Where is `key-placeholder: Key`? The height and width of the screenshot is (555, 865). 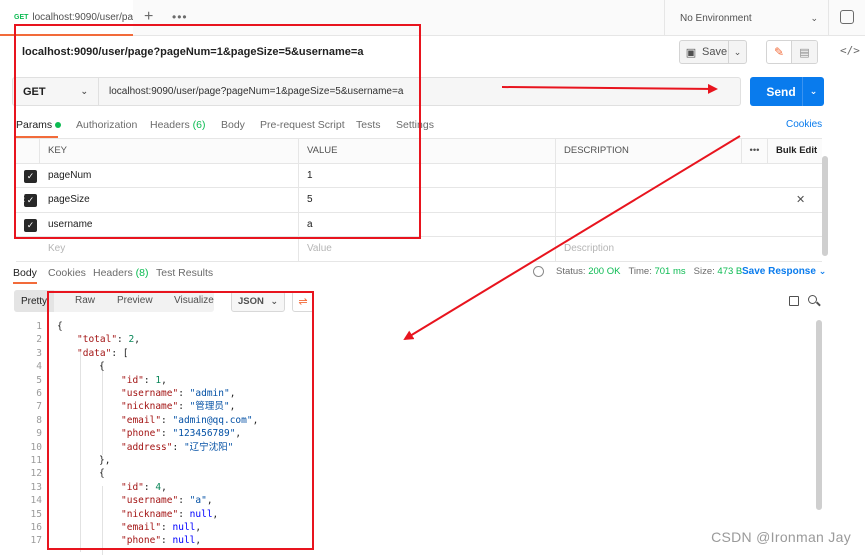 key-placeholder: Key is located at coordinates (169, 249).